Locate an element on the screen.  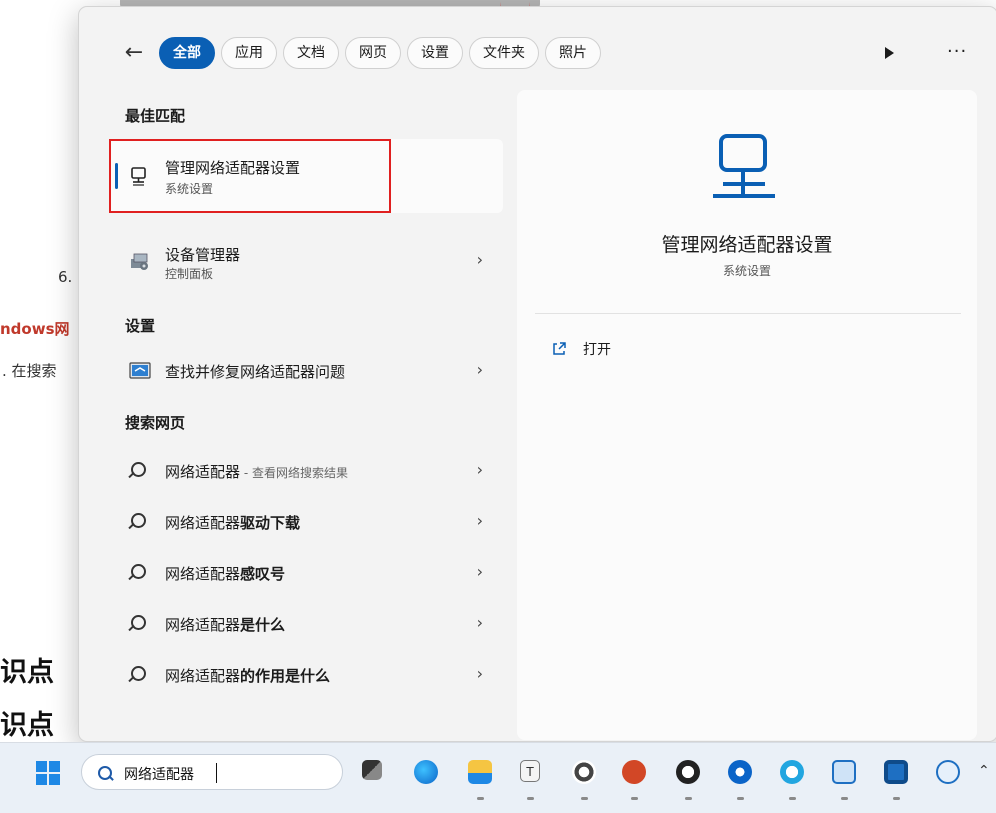
selection-indicator is located at coordinates (116, 176).